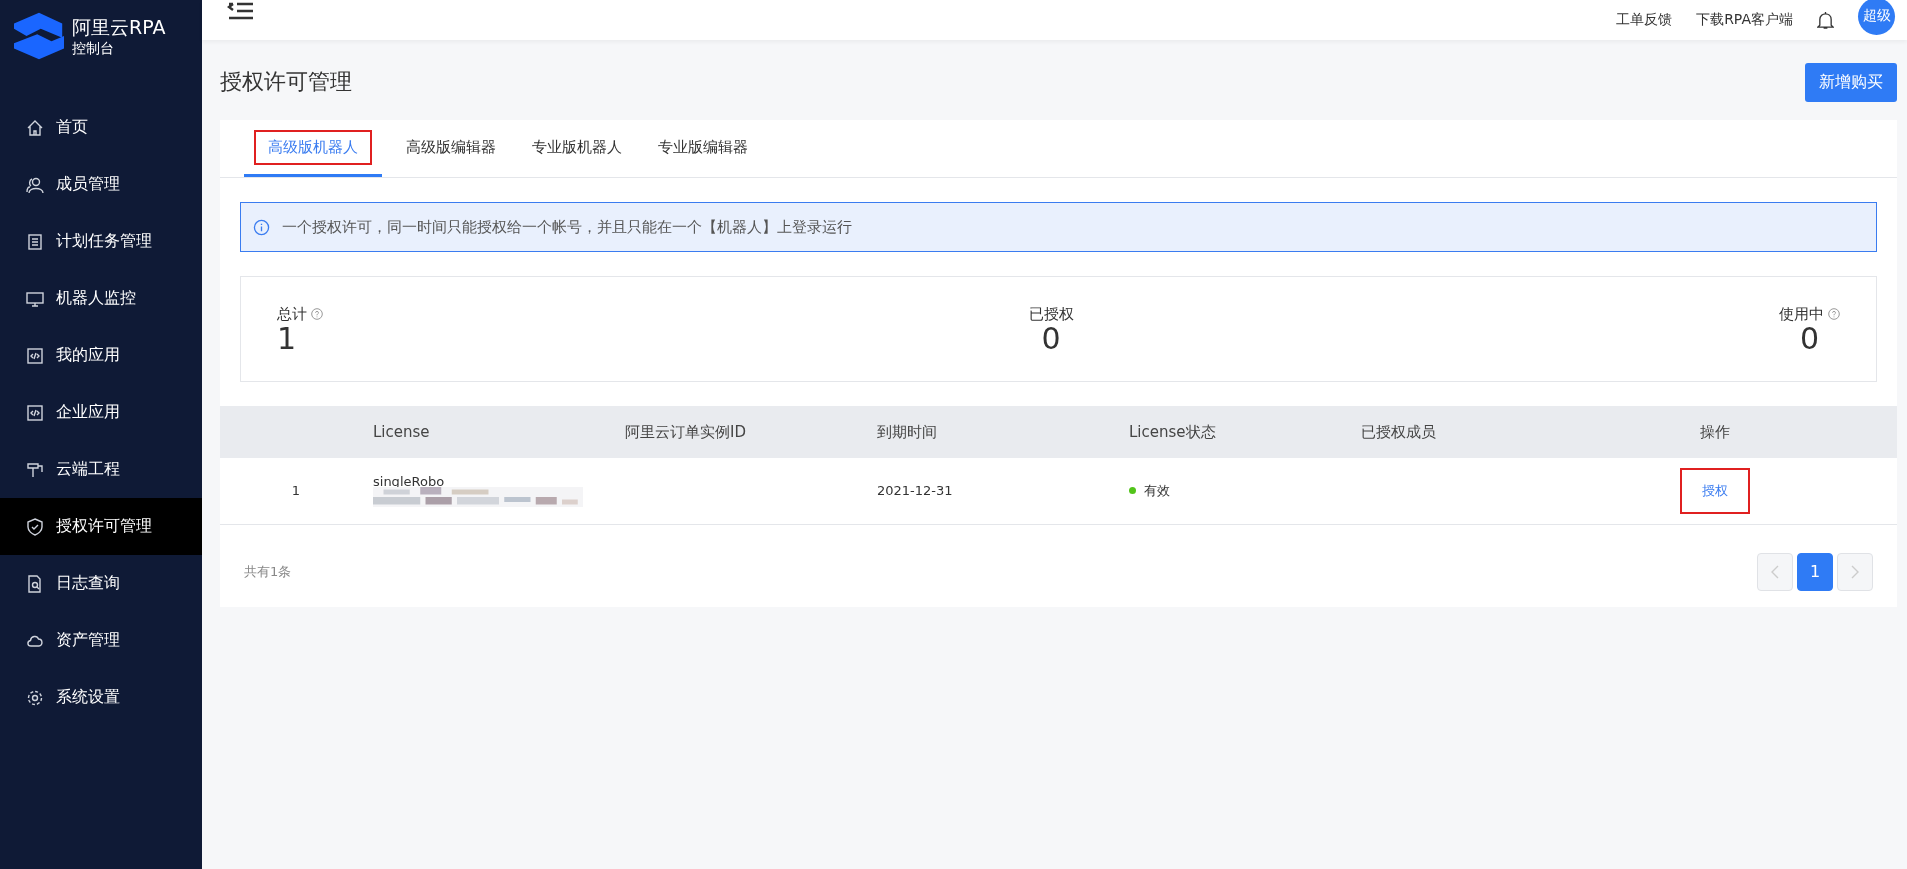  Describe the element at coordinates (39, 36) in the screenshot. I see `logo-icon` at that location.